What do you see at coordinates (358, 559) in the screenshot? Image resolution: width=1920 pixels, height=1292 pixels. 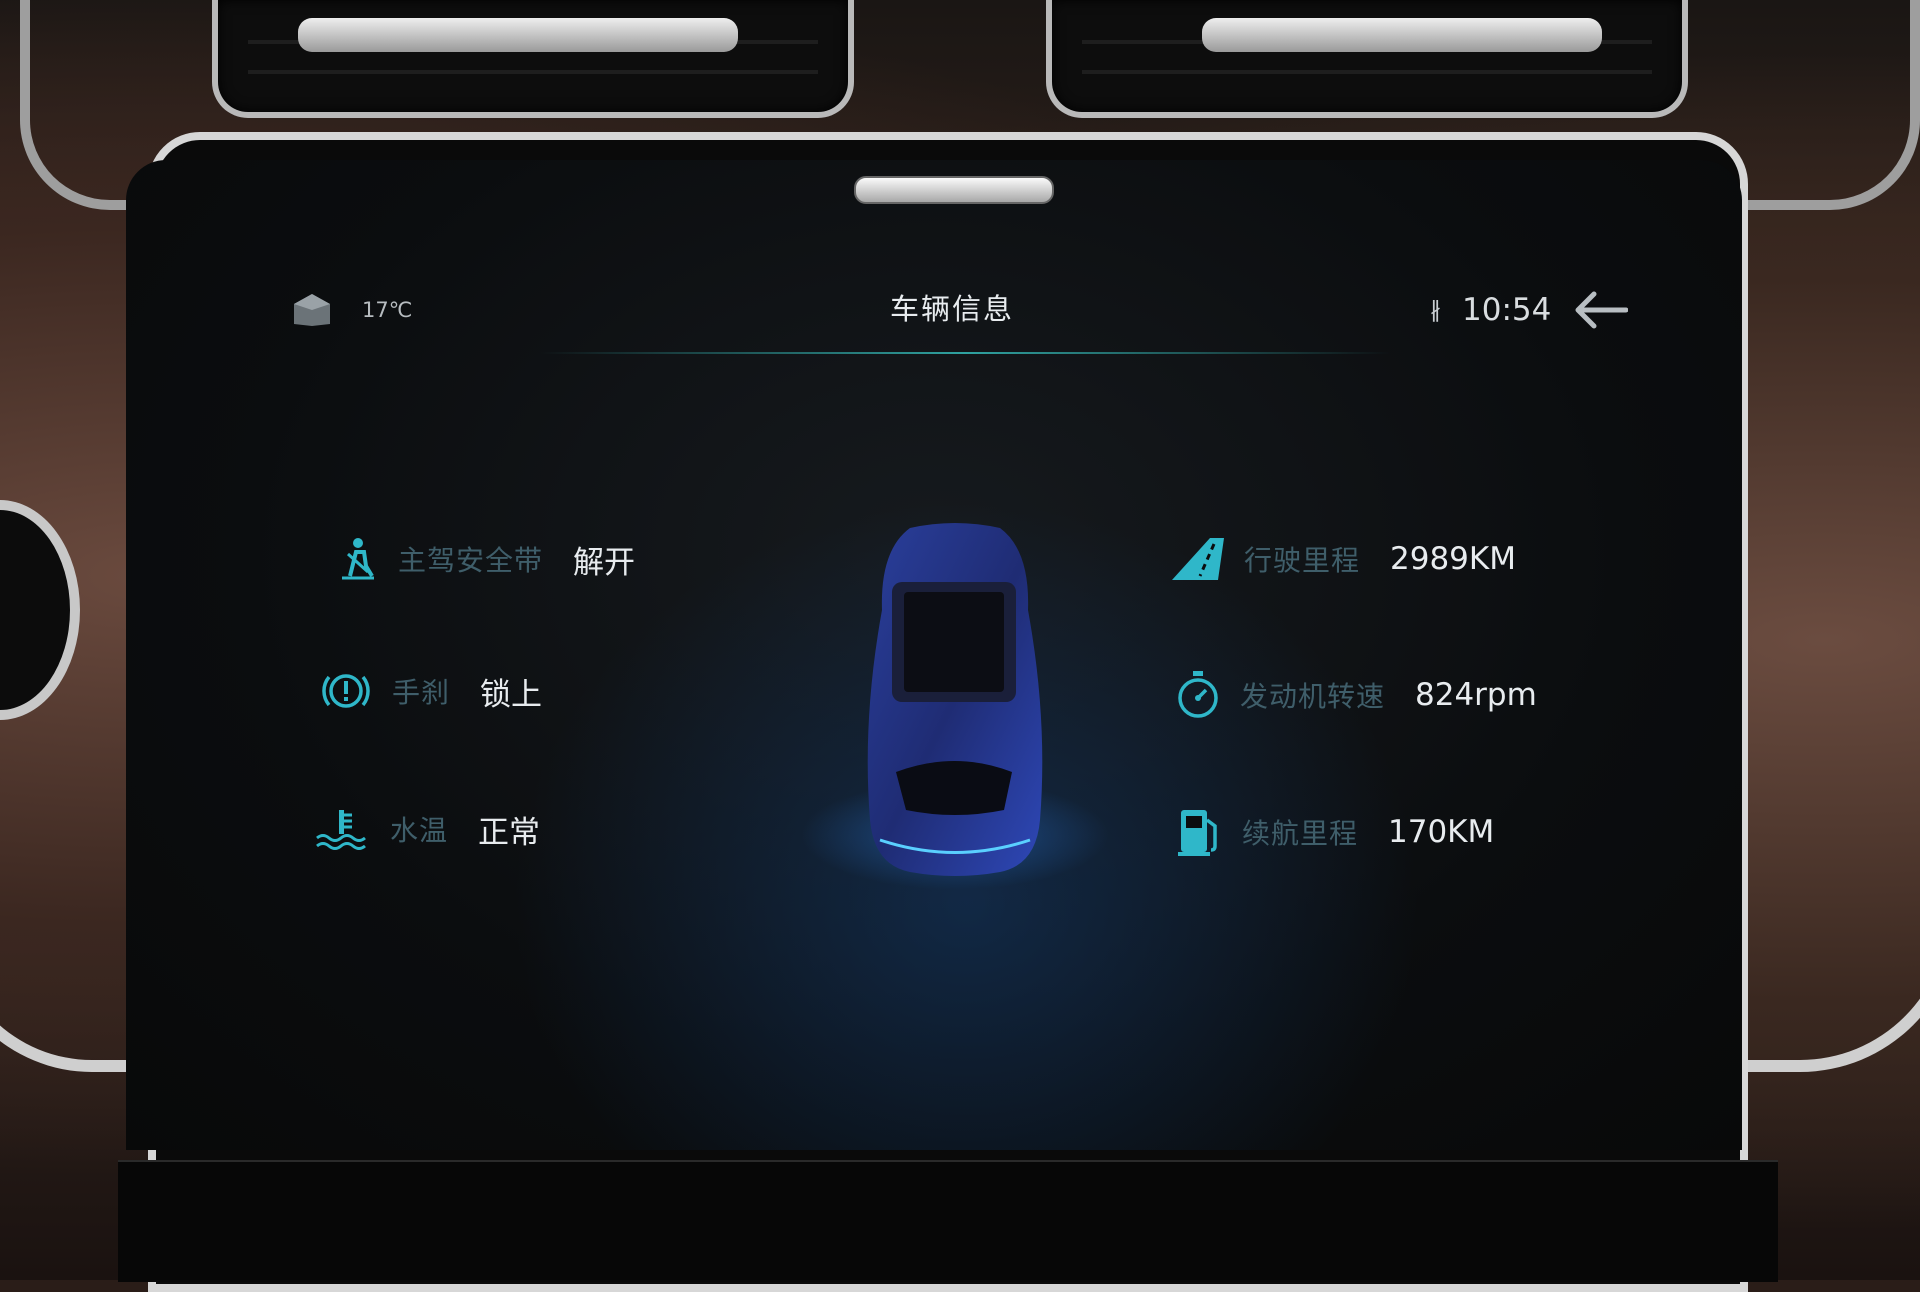 I see `seatbelt-icon` at bounding box center [358, 559].